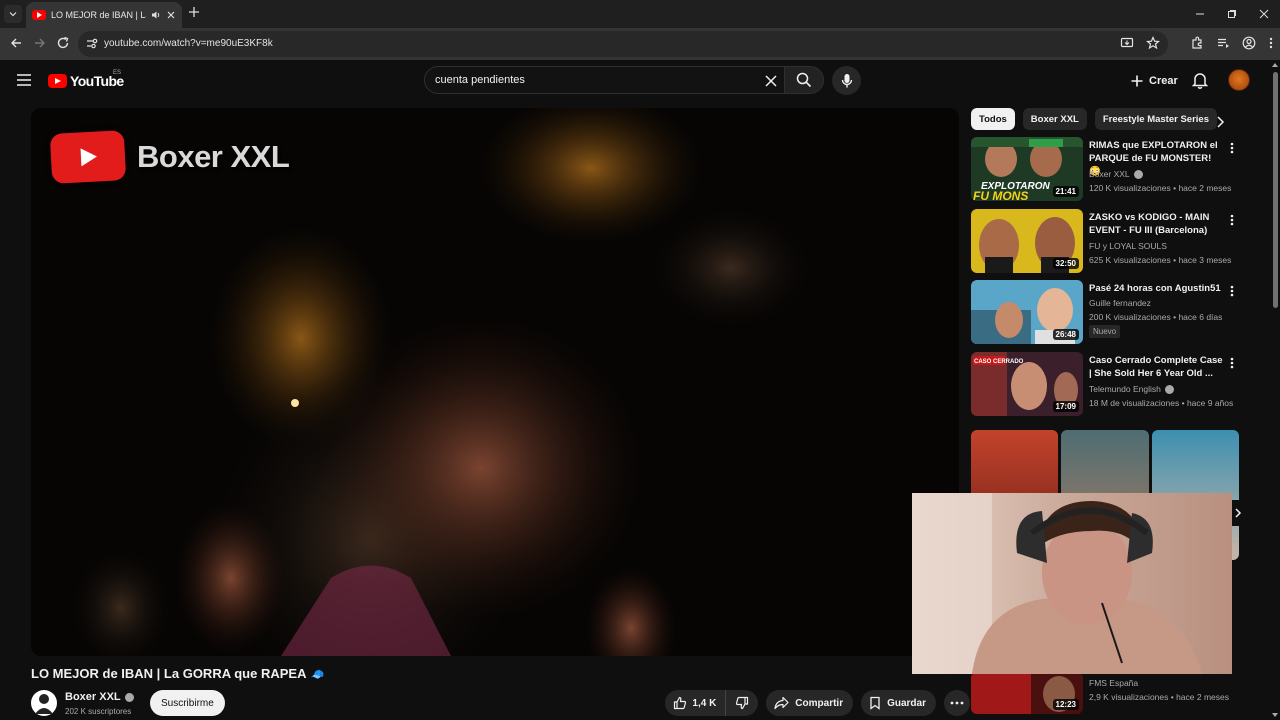 The image size is (1280, 720). I want to click on channel-watermark: Boxer XXL, so click(169, 157).